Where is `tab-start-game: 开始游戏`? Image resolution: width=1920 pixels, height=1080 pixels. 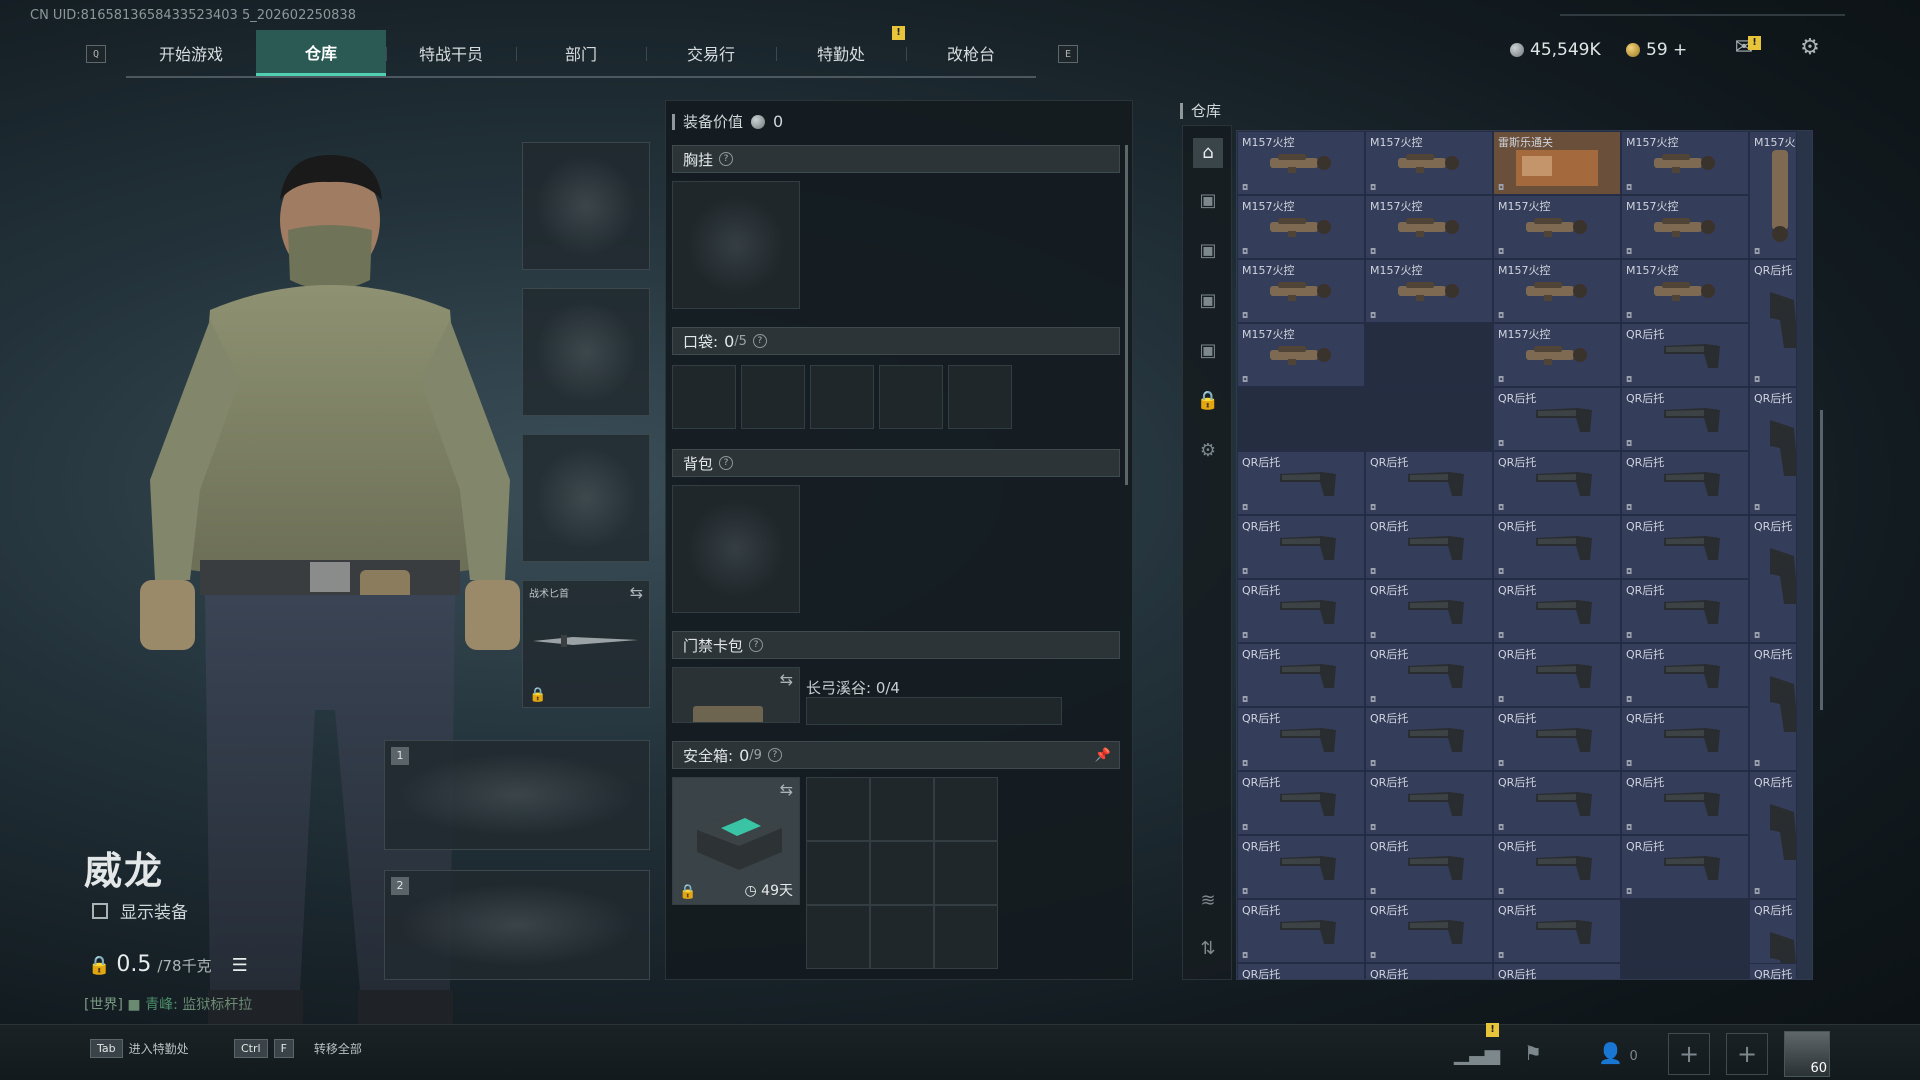
tab-start-game: 开始游戏 is located at coordinates (191, 53).